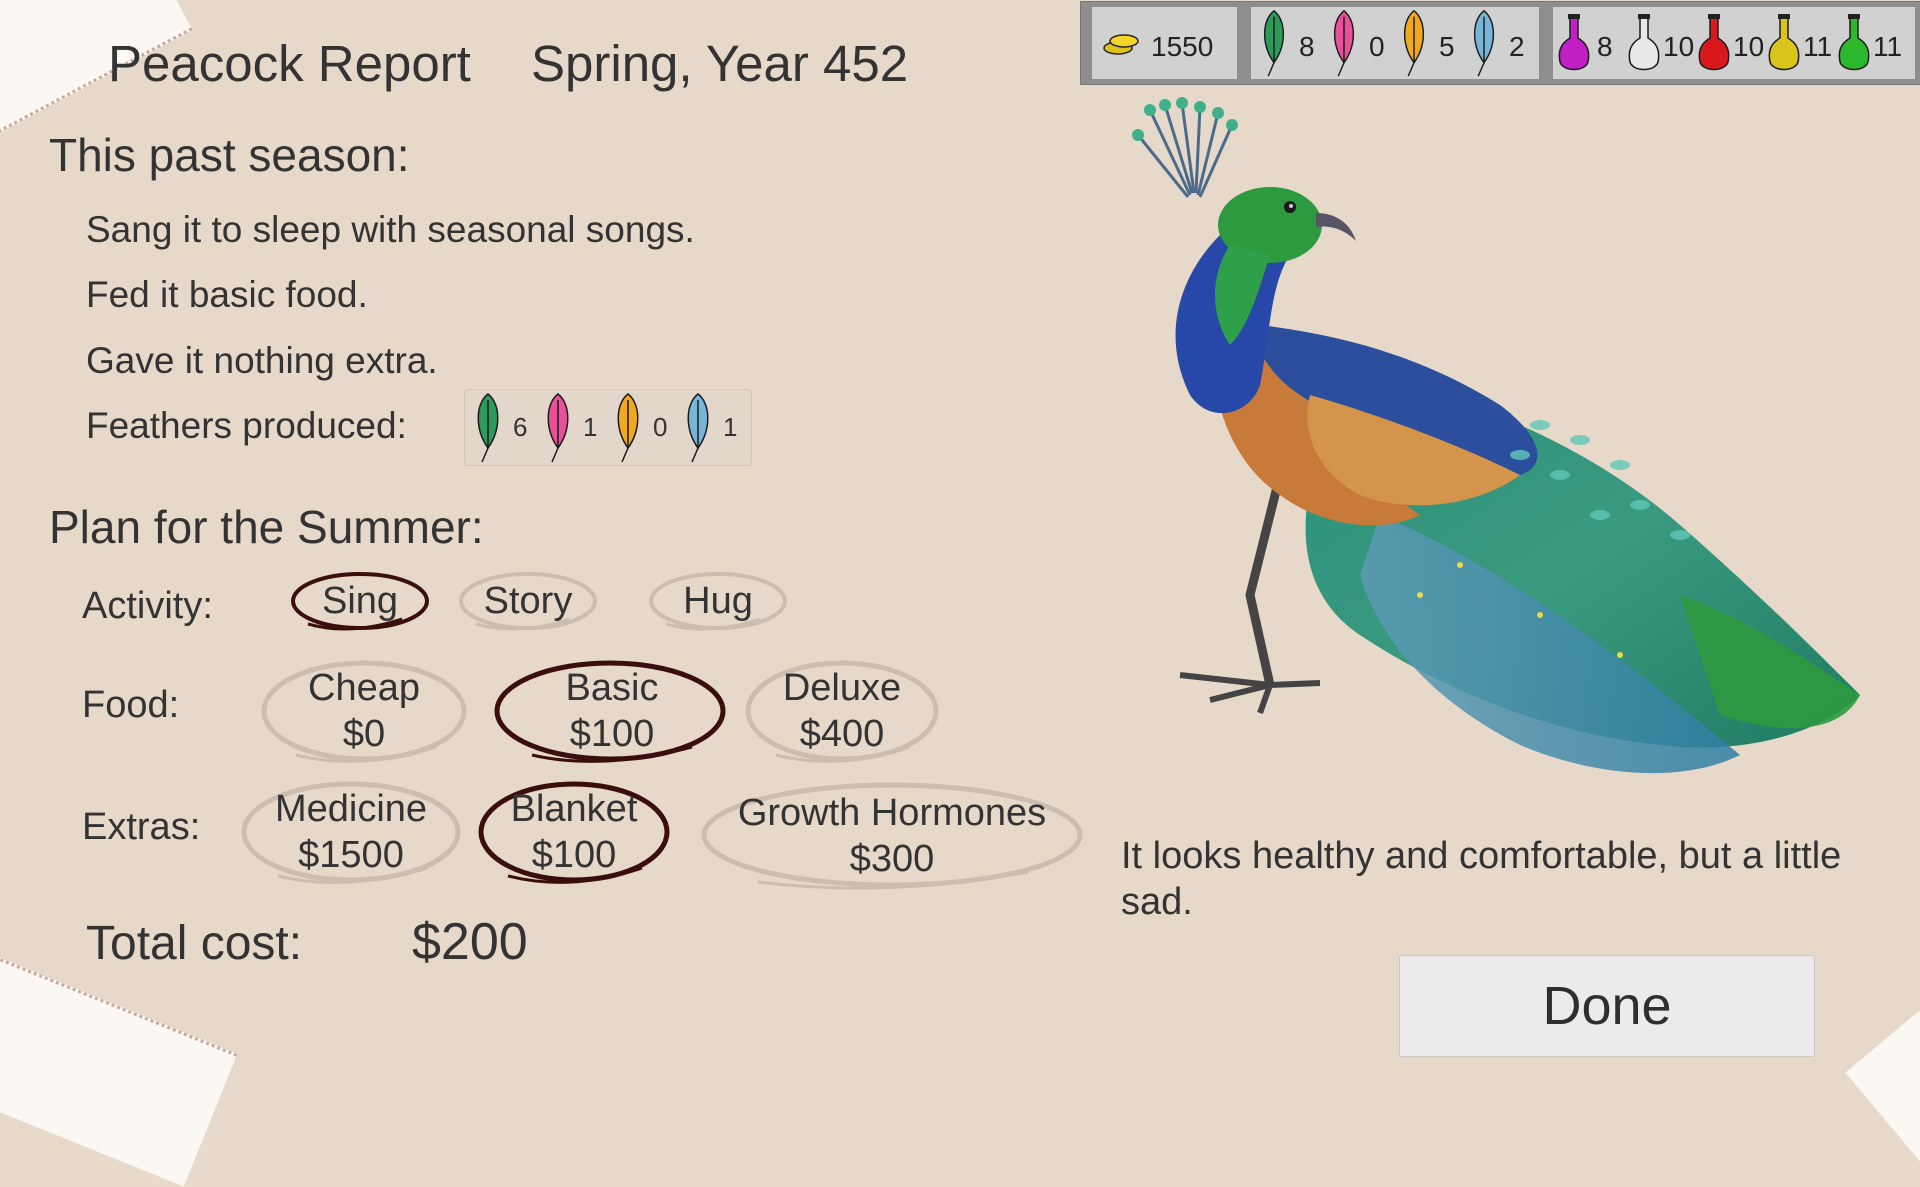 The width and height of the screenshot is (1920, 1187). I want to click on potion-stock-yellow: 11, so click(1800, 43).